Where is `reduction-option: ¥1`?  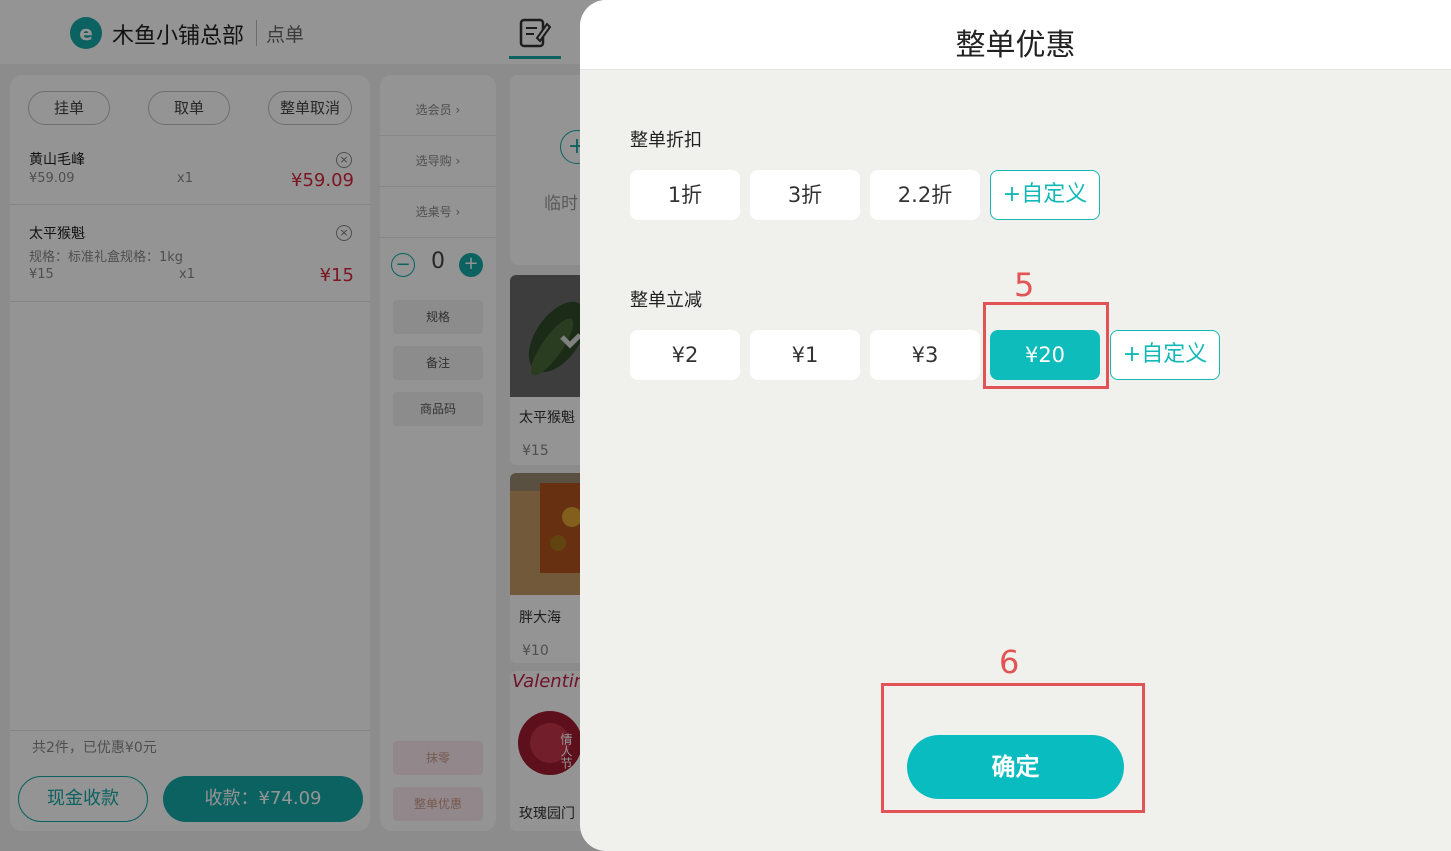 reduction-option: ¥1 is located at coordinates (805, 355).